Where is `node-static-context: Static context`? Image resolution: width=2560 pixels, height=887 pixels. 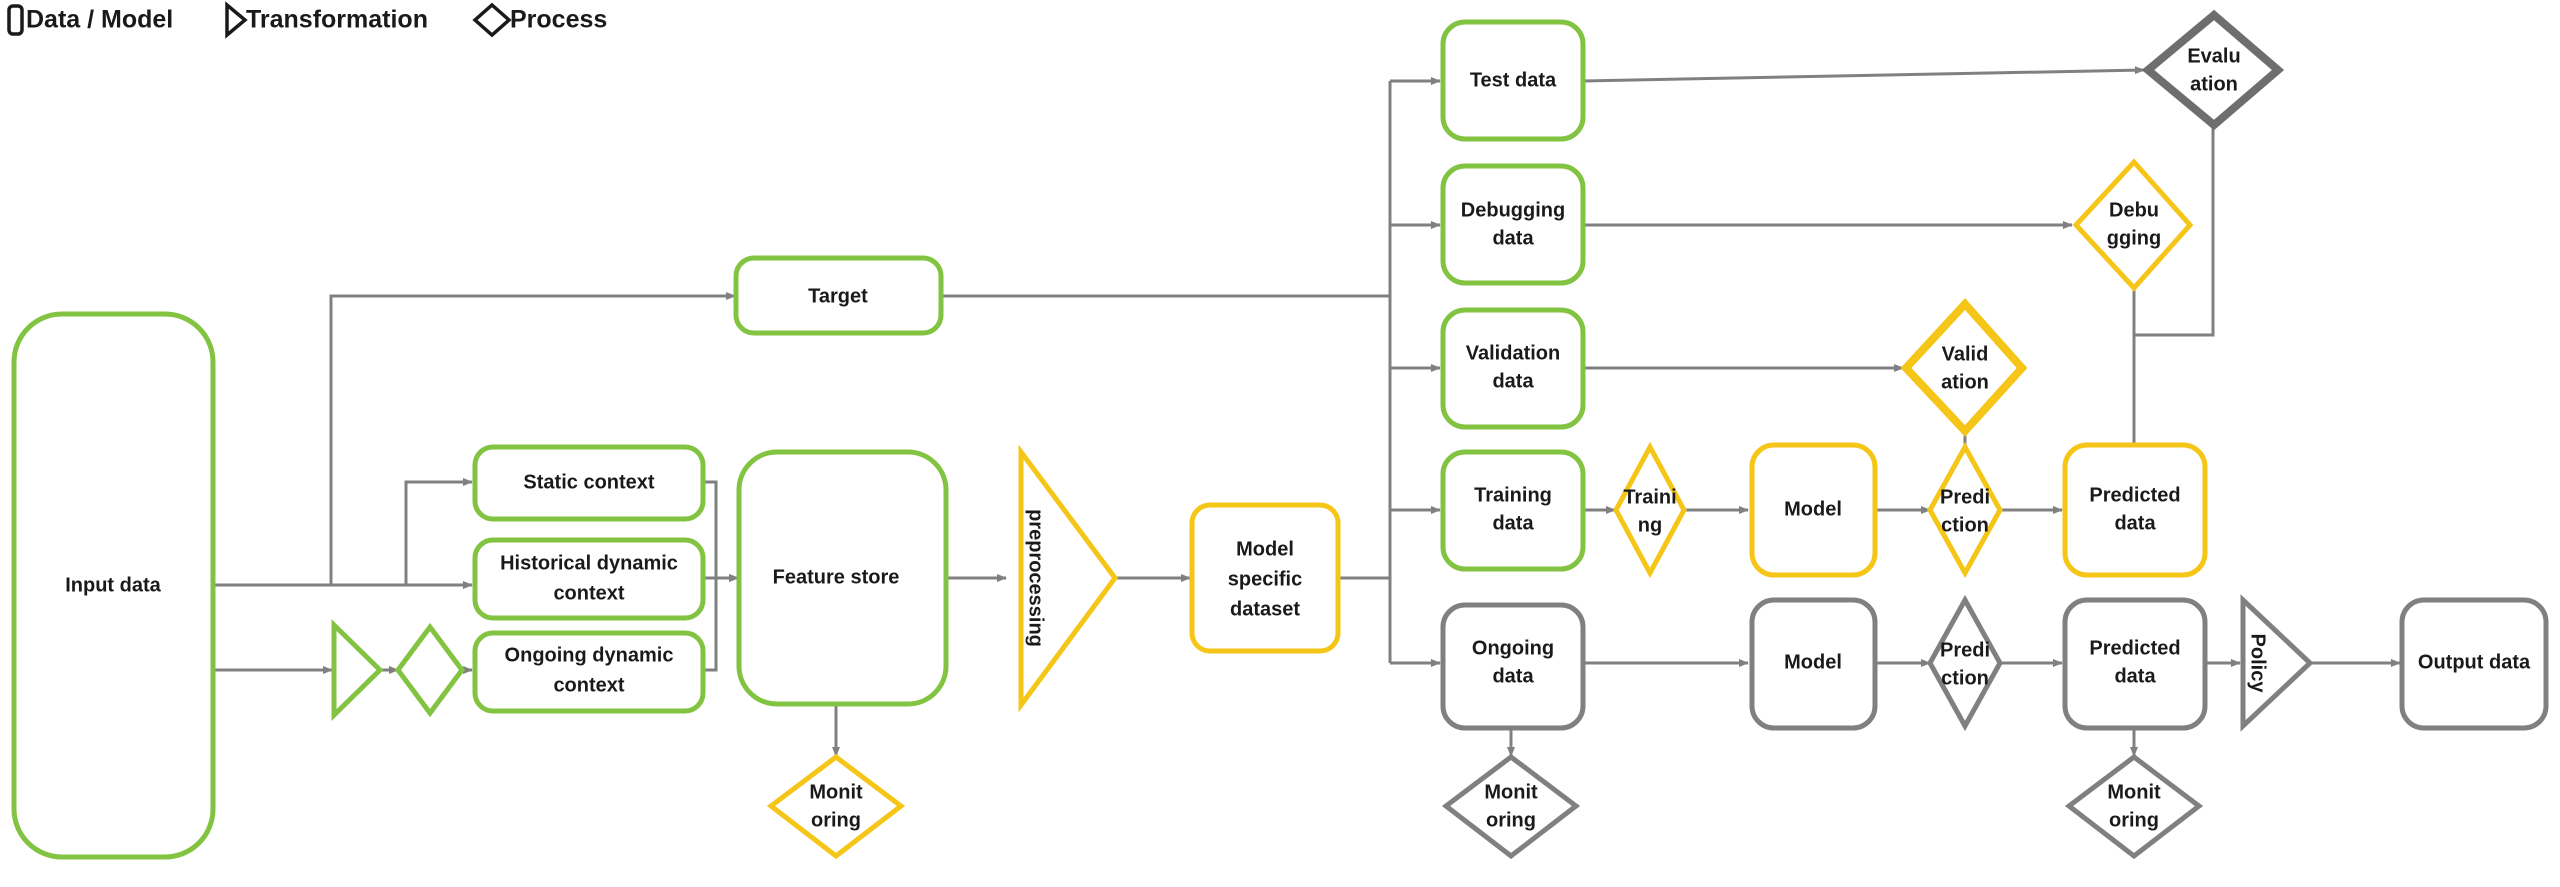
node-static-context: Static context is located at coordinates (589, 483).